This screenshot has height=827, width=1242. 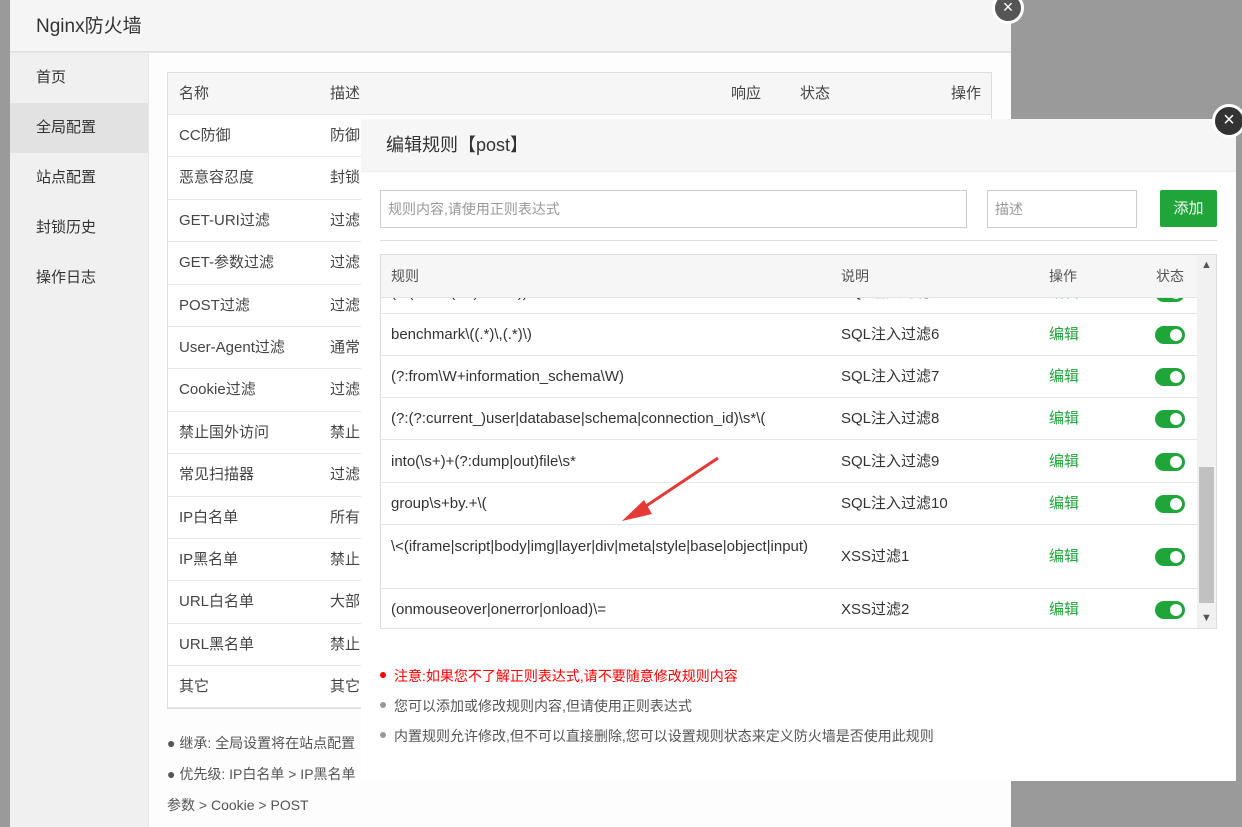 What do you see at coordinates (238, 805) in the screenshot?
I see `note-priority-cont: 参数 > Cookie > POST` at bounding box center [238, 805].